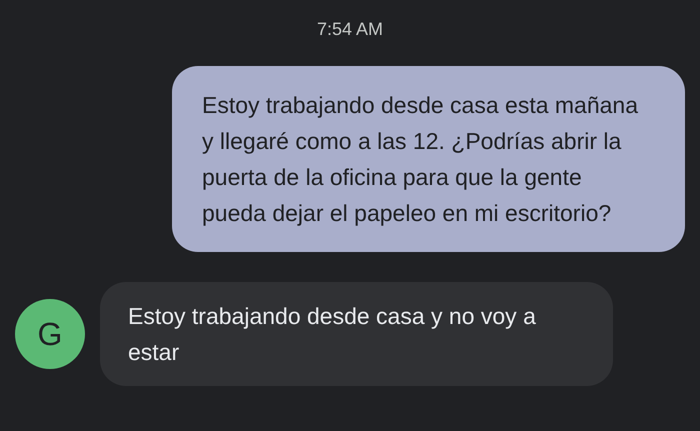 This screenshot has width=700, height=431. What do you see at coordinates (350, 29) in the screenshot?
I see `timestamp: 7:54 AM` at bounding box center [350, 29].